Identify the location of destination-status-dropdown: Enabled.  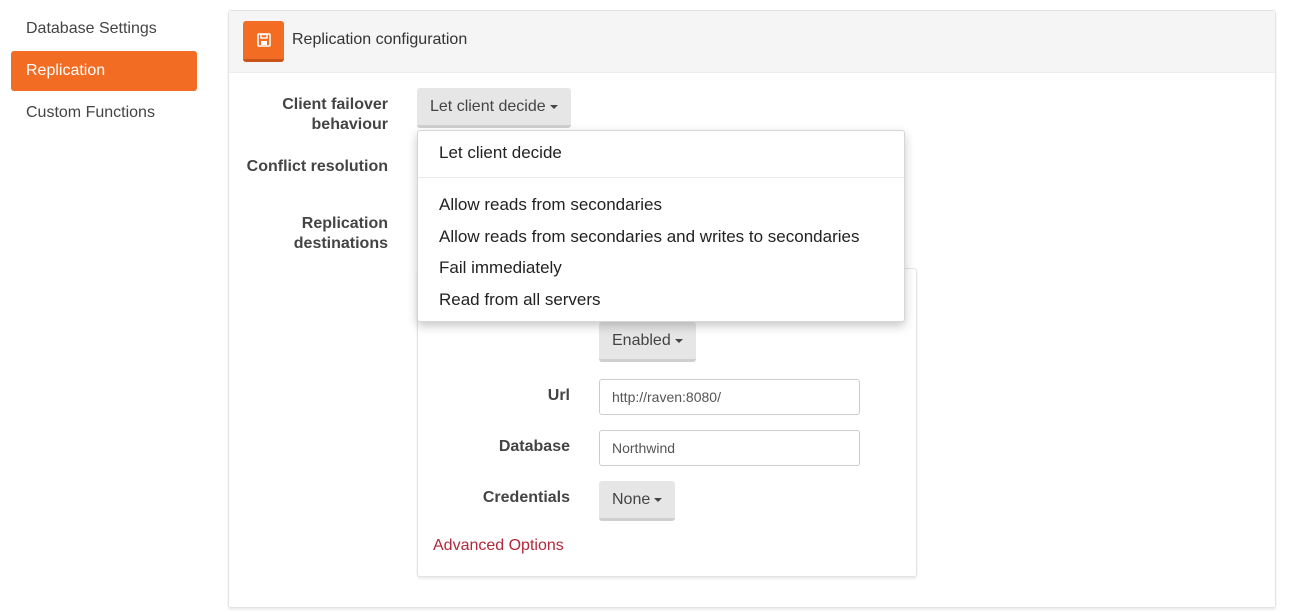
(647, 342).